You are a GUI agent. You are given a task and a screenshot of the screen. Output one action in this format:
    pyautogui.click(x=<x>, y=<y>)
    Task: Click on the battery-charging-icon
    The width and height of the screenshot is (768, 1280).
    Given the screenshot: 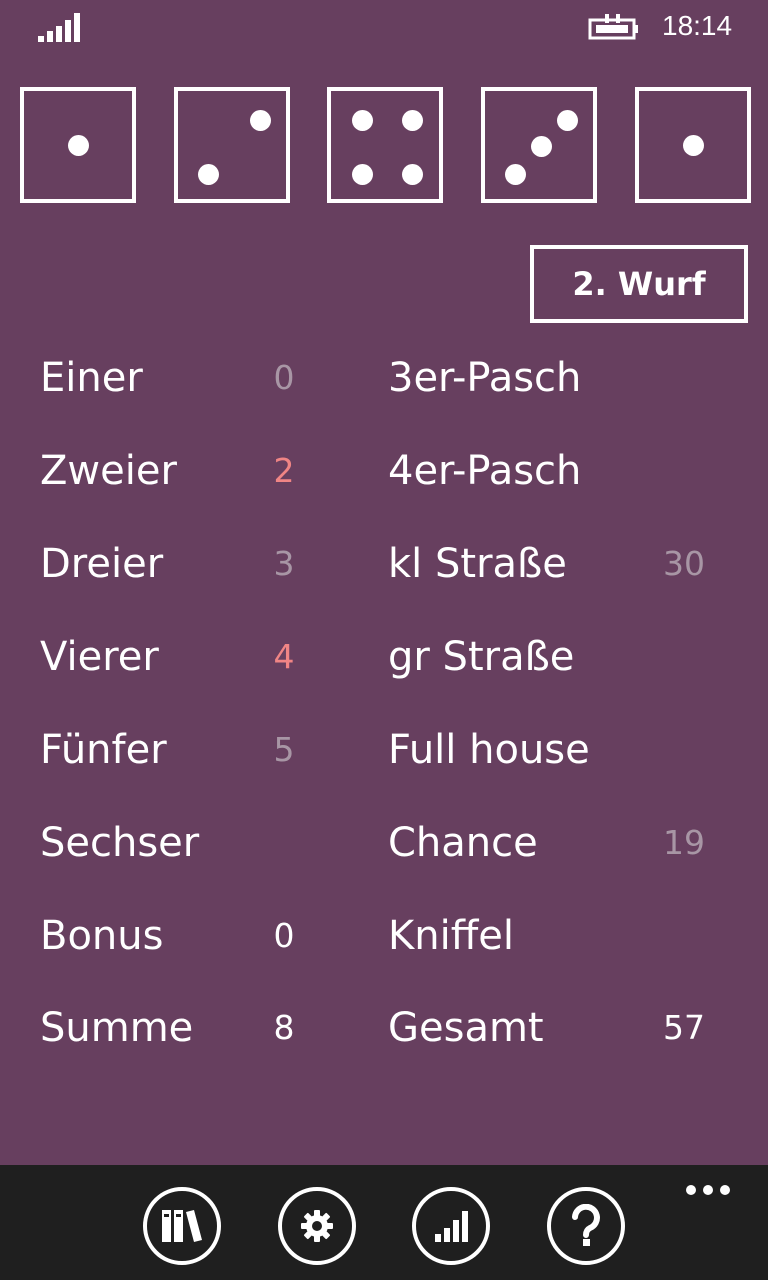 What is the action you would take?
    pyautogui.click(x=613, y=27)
    